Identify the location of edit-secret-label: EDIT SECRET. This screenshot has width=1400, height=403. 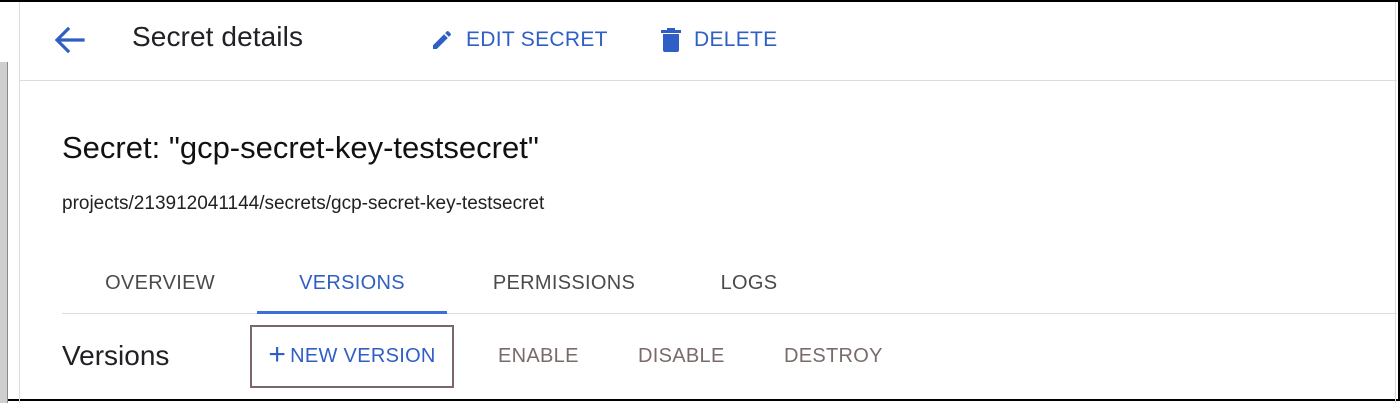
(537, 39).